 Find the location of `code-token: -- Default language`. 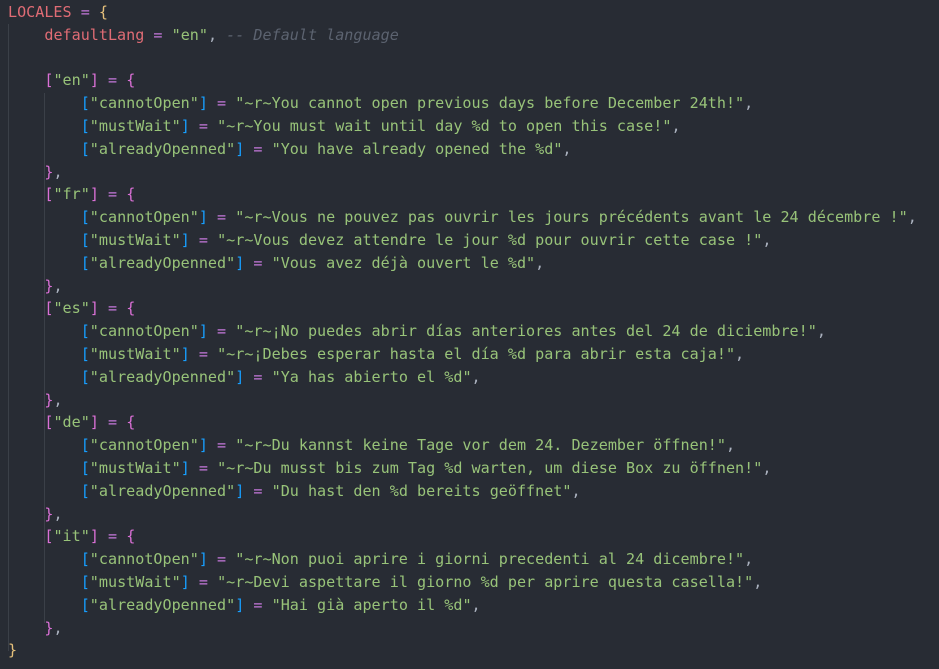

code-token: -- Default language is located at coordinates (312, 34).